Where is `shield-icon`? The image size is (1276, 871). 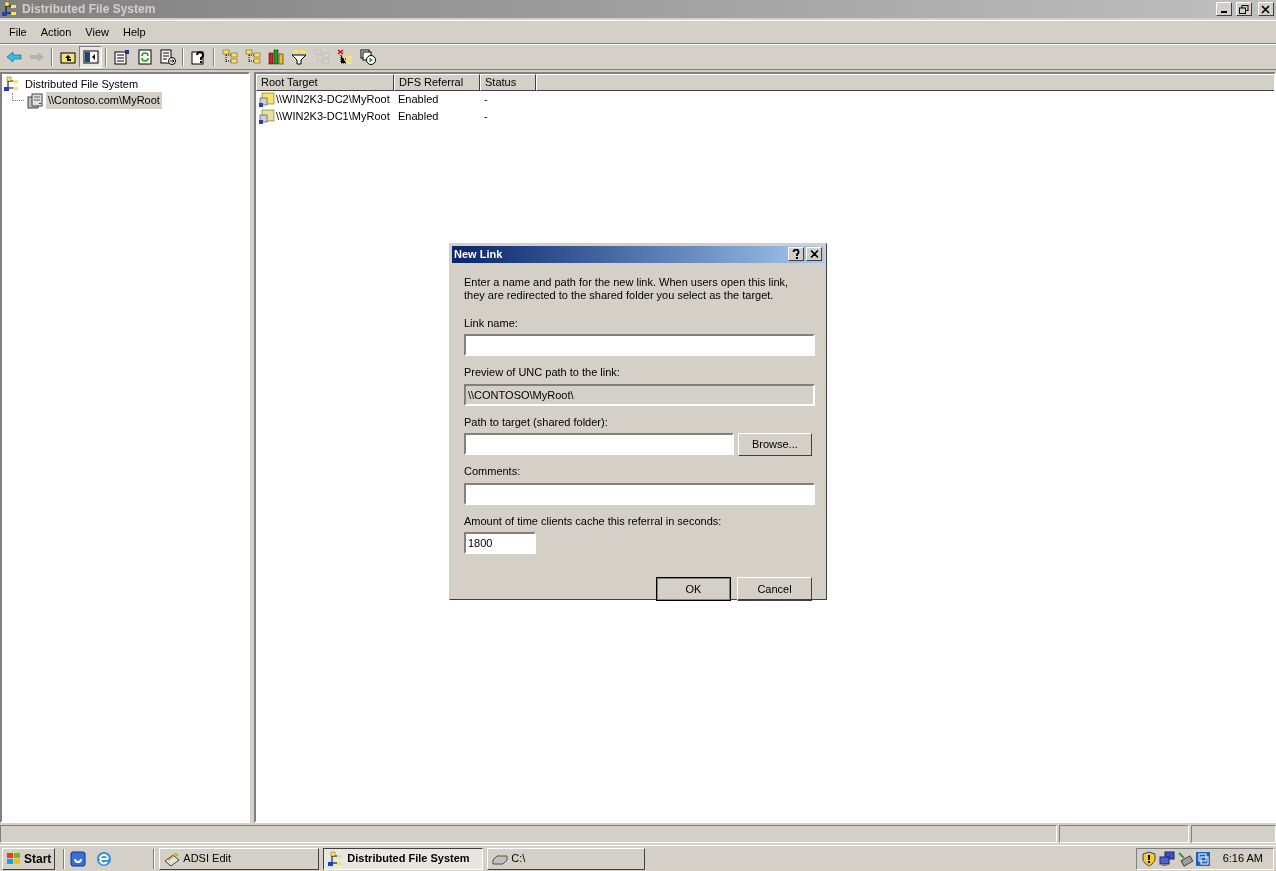
shield-icon is located at coordinates (1148, 858).